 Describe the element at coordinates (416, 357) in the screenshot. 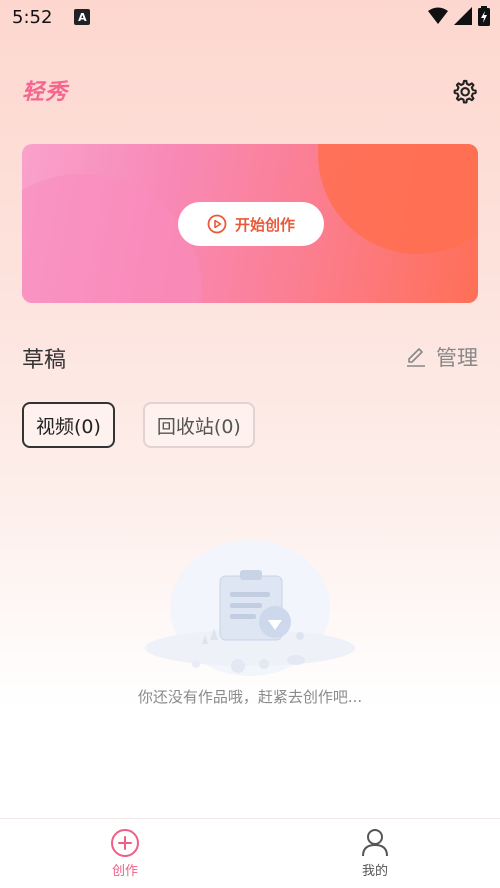

I see `edit-pencil-icon` at that location.